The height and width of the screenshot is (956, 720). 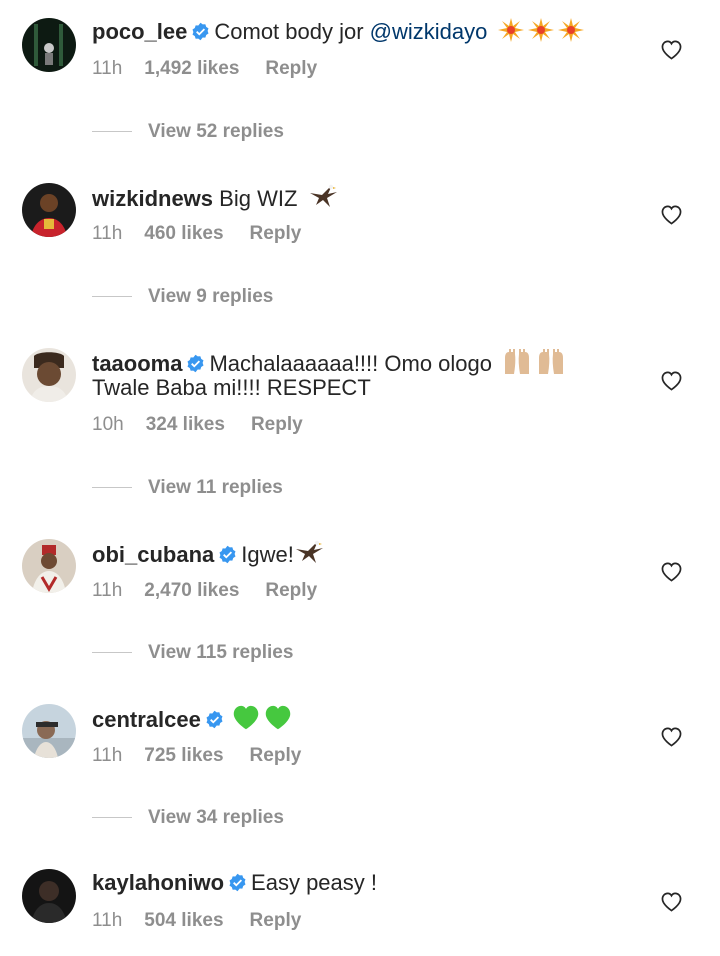 What do you see at coordinates (153, 554) in the screenshot?
I see `comment-username: obi_cubana` at bounding box center [153, 554].